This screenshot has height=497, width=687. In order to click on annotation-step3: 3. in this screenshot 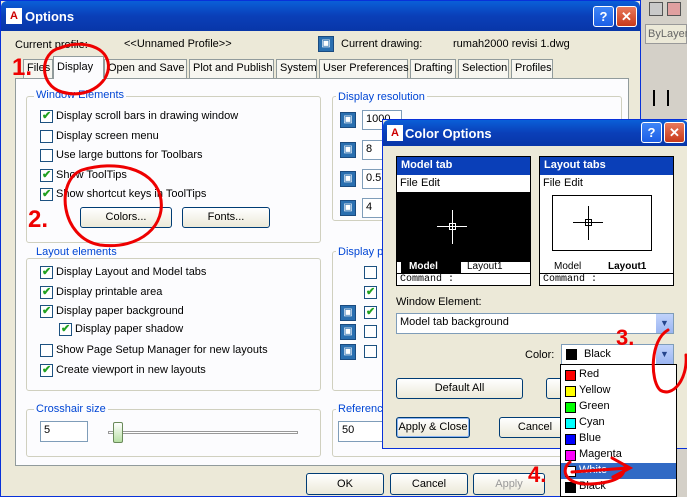, I will do `click(625, 337)`.